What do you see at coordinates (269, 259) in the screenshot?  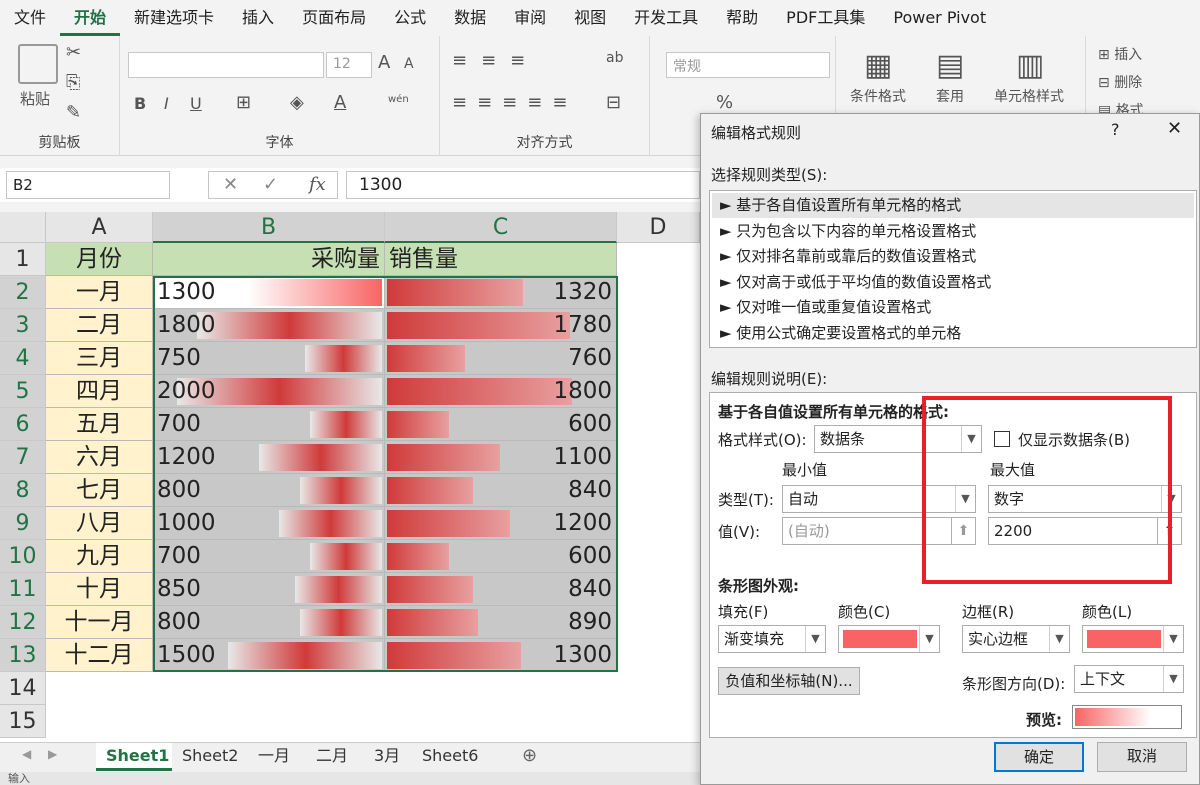 I see `table-header-purchase: 采购量` at bounding box center [269, 259].